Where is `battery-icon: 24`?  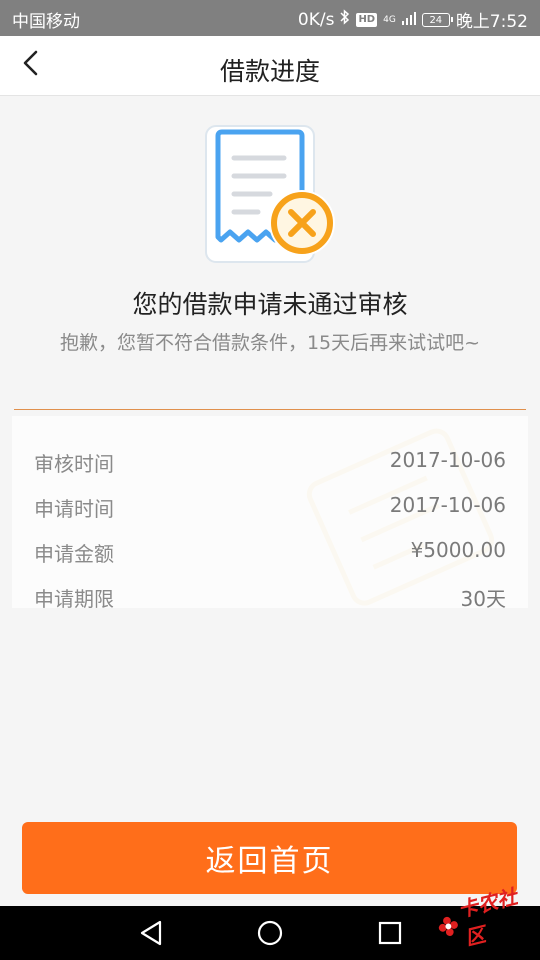
battery-icon: 24 is located at coordinates (437, 19).